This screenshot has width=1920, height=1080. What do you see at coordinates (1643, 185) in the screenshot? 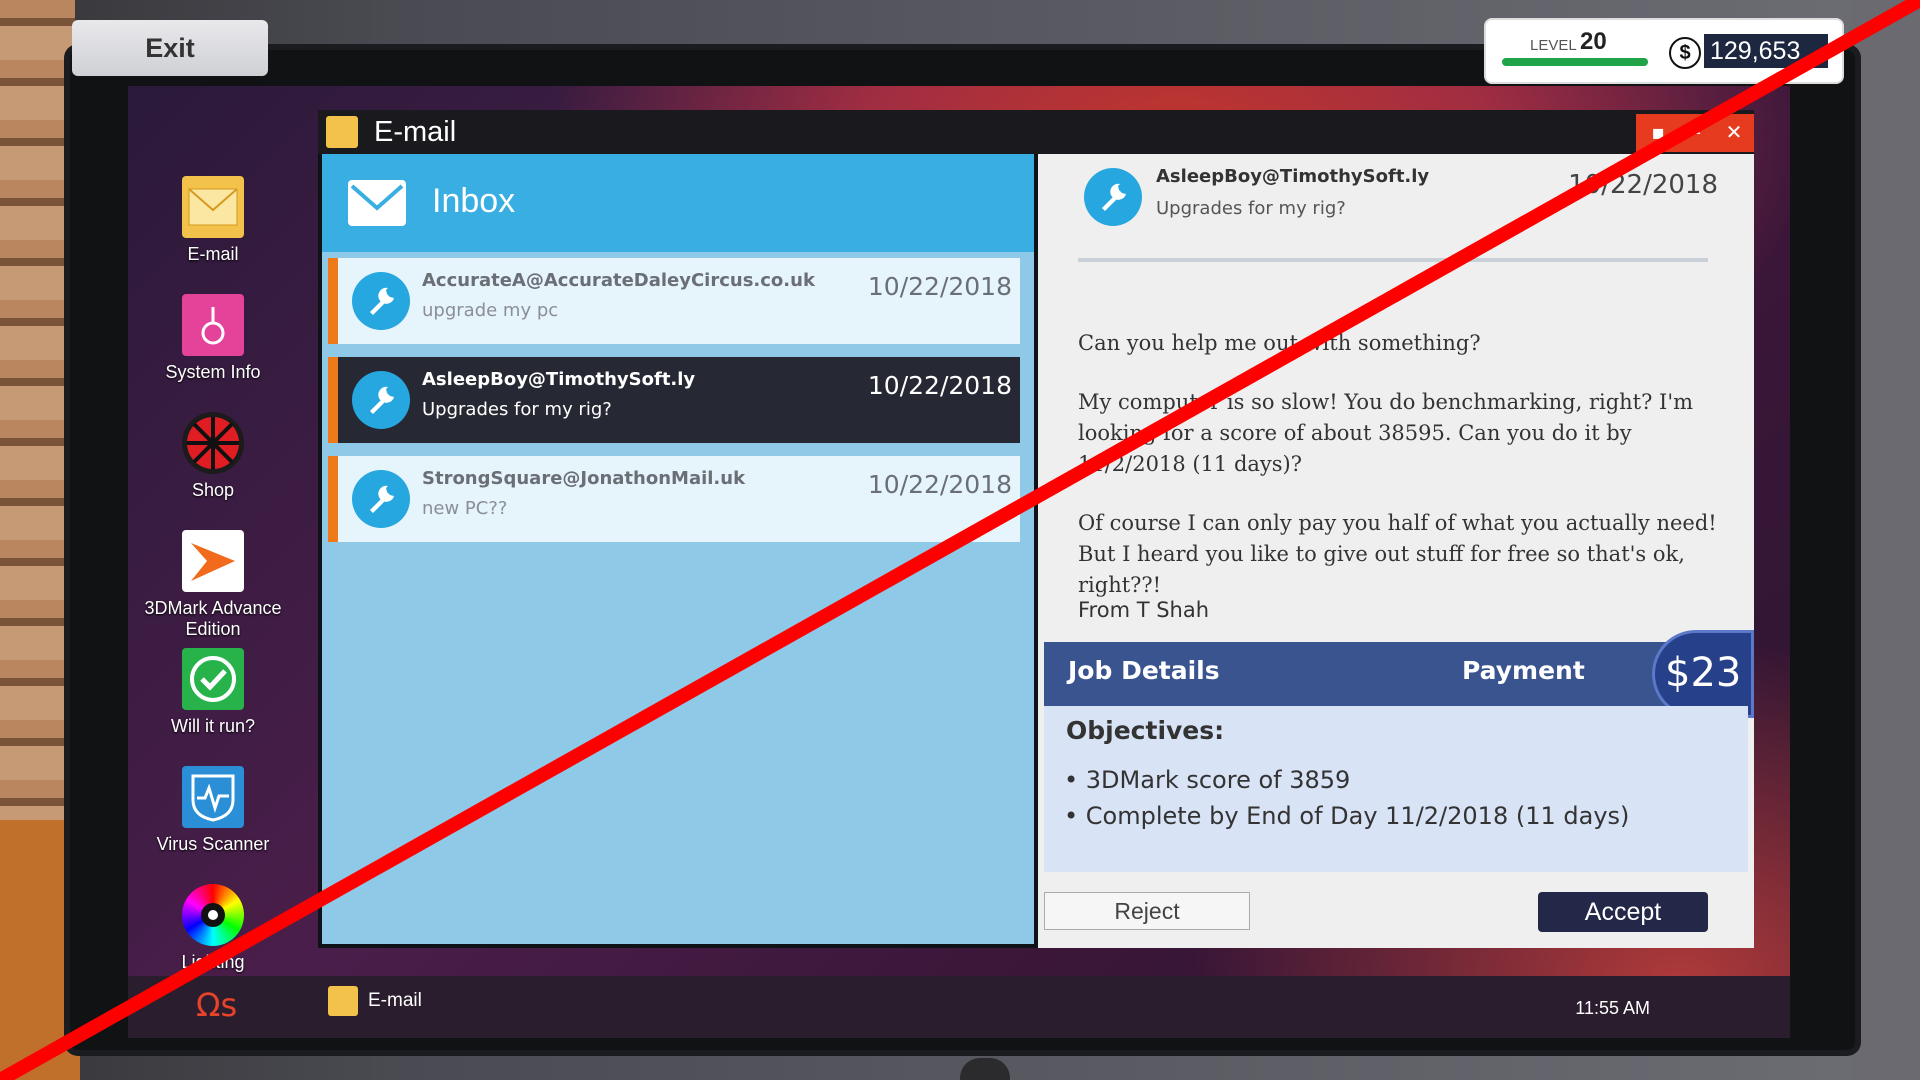
I see `message-date: 10/22/2018` at bounding box center [1643, 185].